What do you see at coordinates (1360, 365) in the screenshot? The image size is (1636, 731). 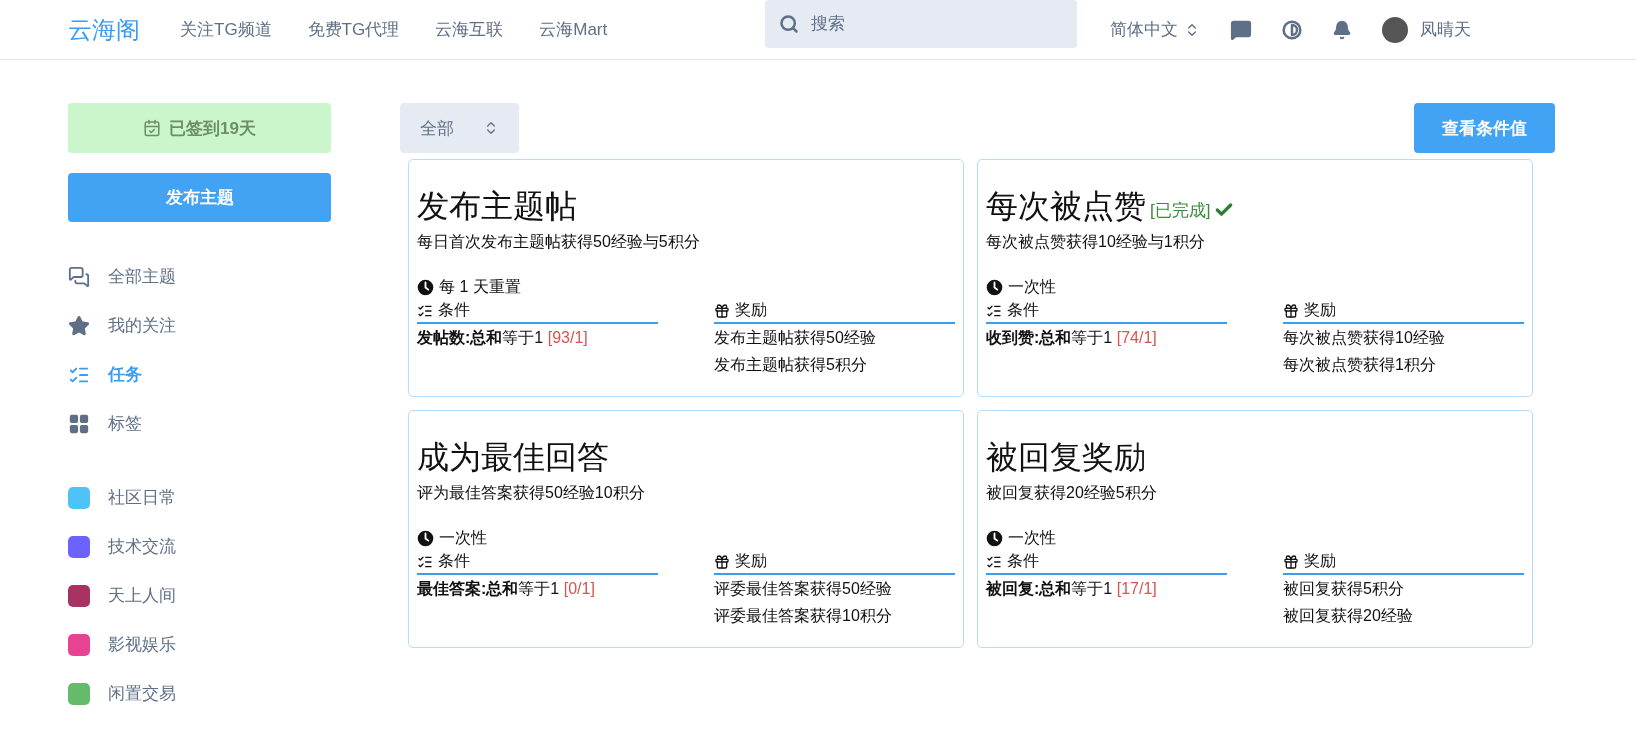 I see `reward-text: 每次被点赞获得1积分` at bounding box center [1360, 365].